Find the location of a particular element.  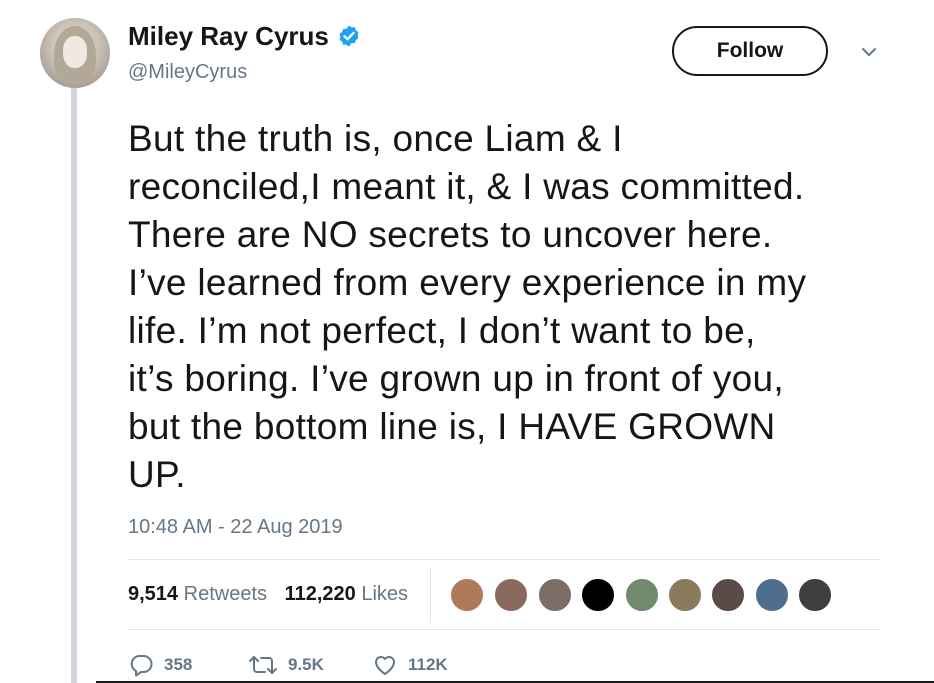

verified-badge-icon is located at coordinates (349, 36).